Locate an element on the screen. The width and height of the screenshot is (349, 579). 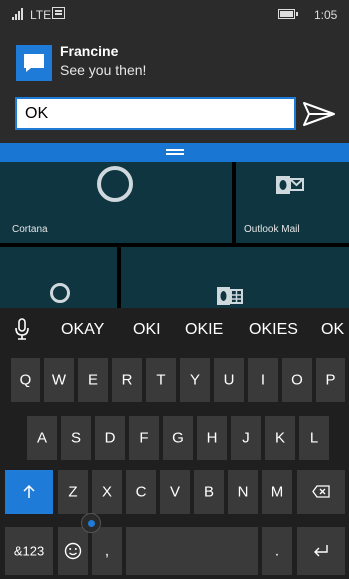
enter-icon is located at coordinates (321, 551).